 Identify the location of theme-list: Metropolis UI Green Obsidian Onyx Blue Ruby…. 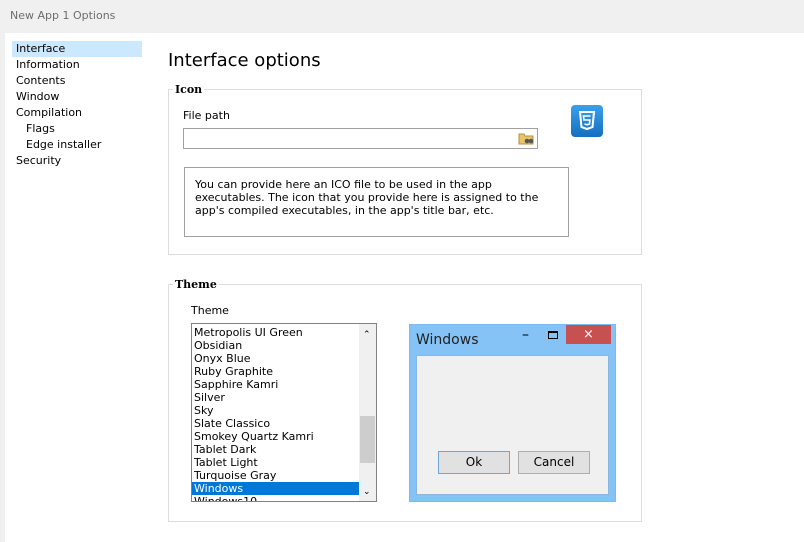
(284, 412).